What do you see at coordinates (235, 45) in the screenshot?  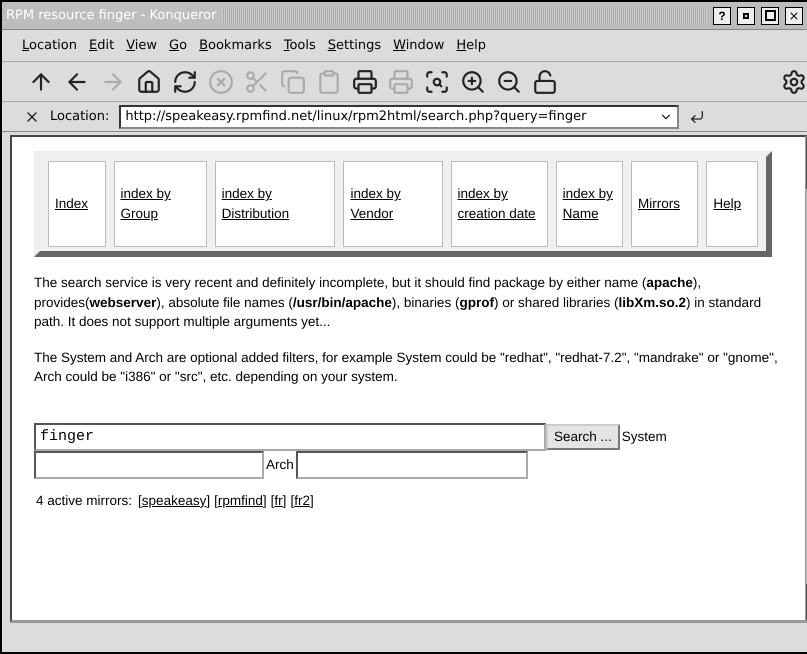 I see `menu-item: Bookmarks` at bounding box center [235, 45].